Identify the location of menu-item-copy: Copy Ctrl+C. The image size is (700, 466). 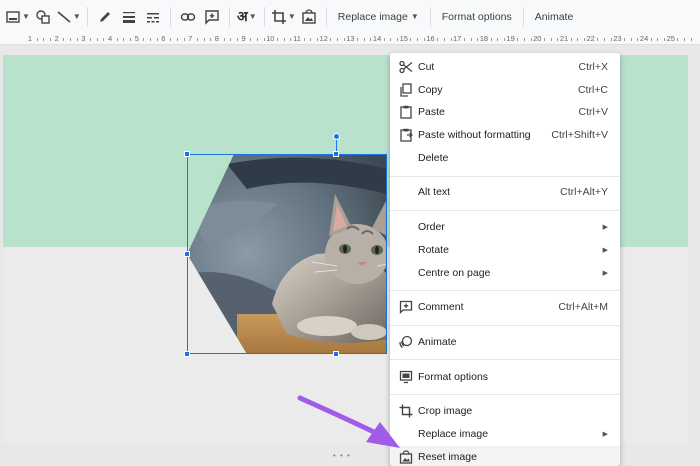
(505, 90).